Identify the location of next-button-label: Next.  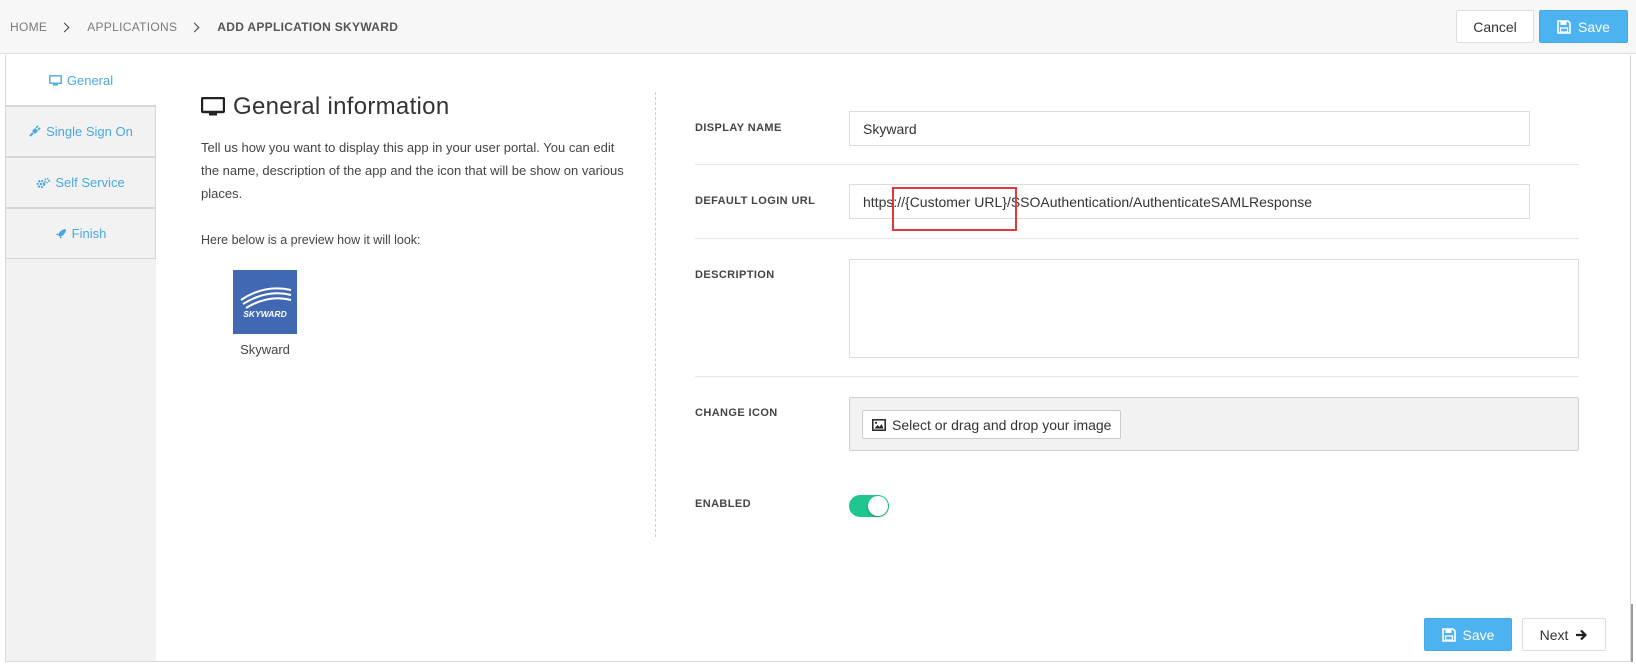
(1554, 634).